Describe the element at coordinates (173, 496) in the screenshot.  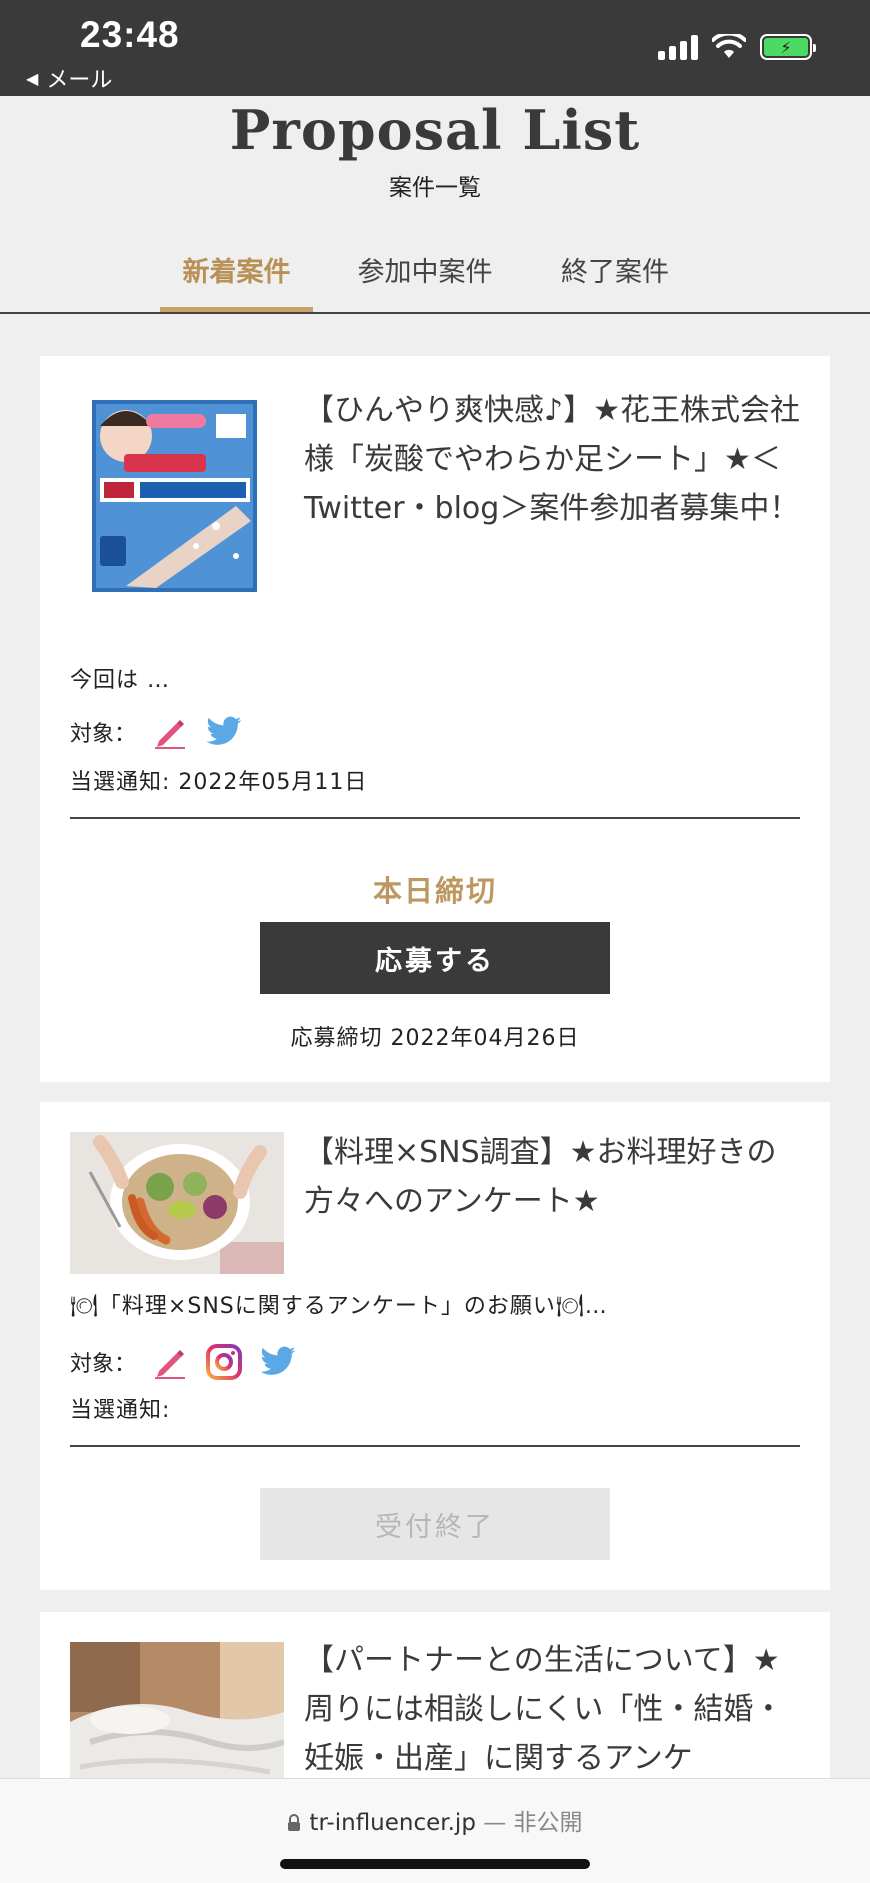
I see `product-image` at that location.